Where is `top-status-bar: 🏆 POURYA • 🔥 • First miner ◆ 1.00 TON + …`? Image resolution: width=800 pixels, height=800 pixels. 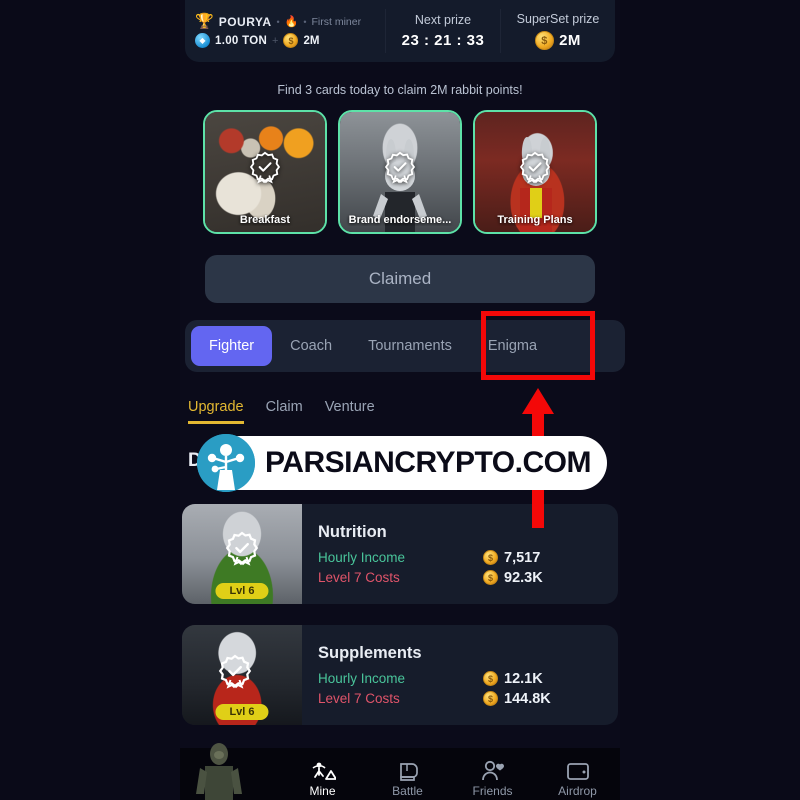 top-status-bar: 🏆 POURYA • 🔥 • First miner ◆ 1.00 TON + … is located at coordinates (400, 31).